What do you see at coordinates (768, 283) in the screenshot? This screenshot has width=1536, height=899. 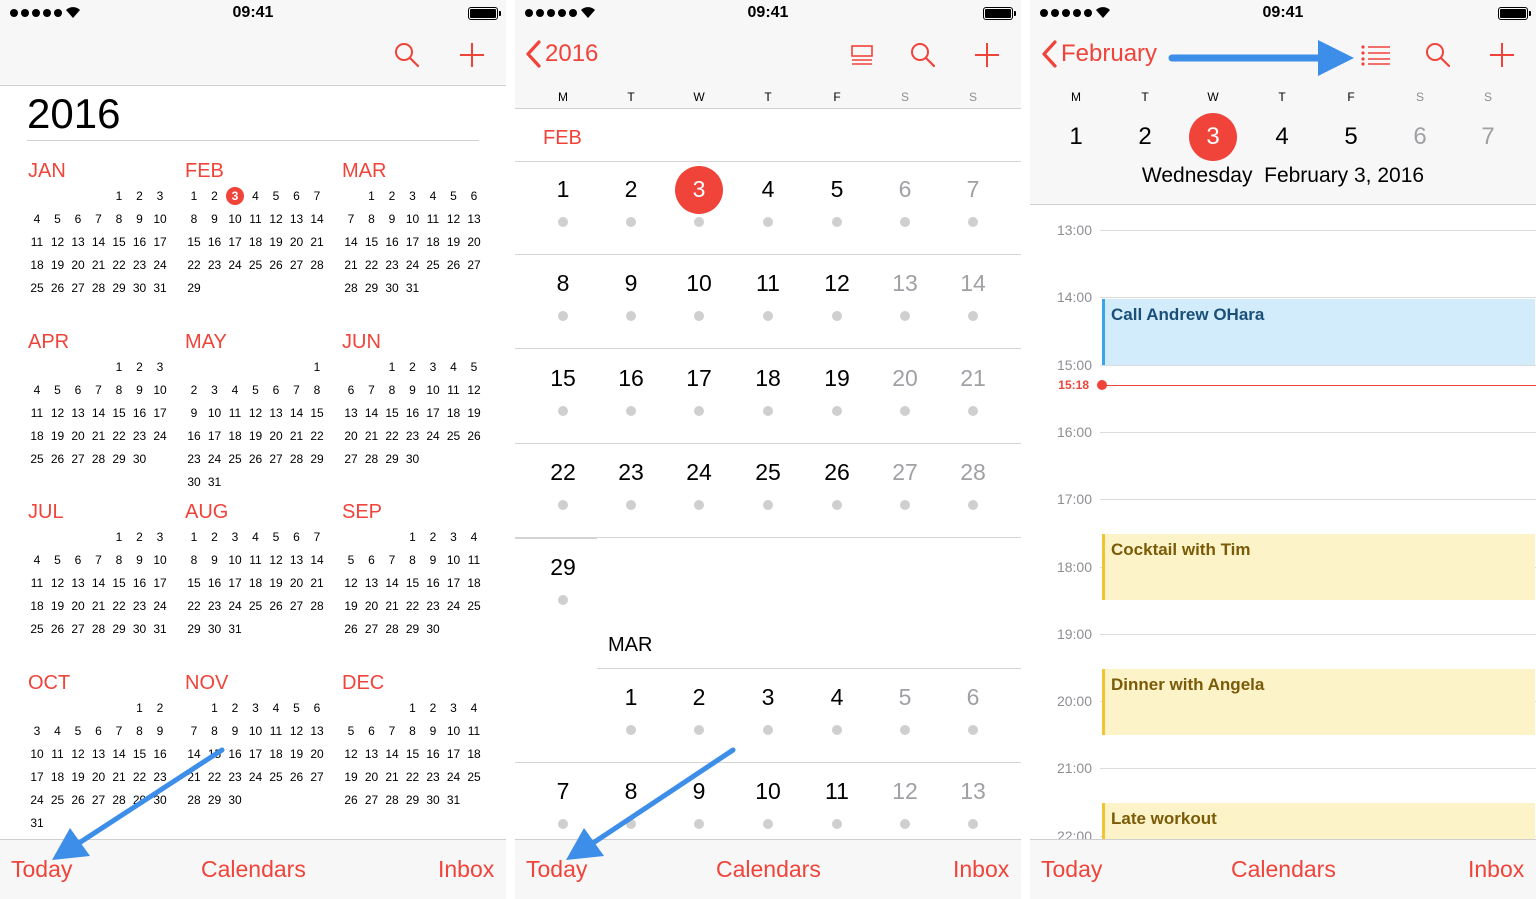 I see `day-cell: 11` at bounding box center [768, 283].